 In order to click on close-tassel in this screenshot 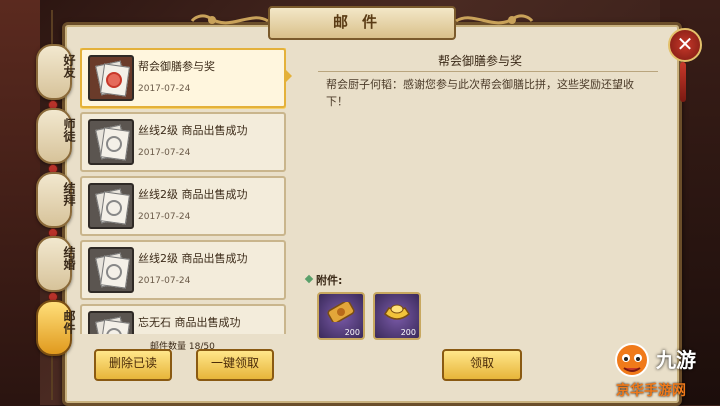, I will do `click(683, 82)`.